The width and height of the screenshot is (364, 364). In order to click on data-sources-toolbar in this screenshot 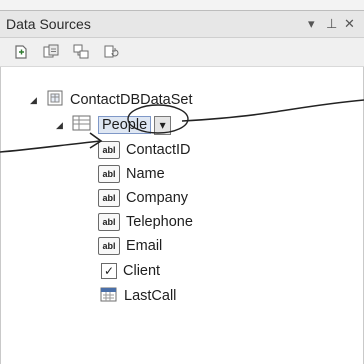, I will do `click(182, 52)`.